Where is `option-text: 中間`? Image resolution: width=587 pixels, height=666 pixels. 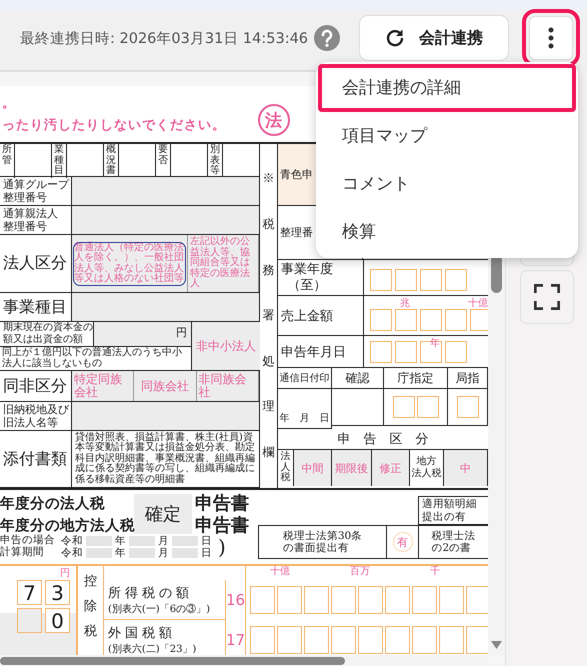 option-text: 中間 is located at coordinates (313, 468).